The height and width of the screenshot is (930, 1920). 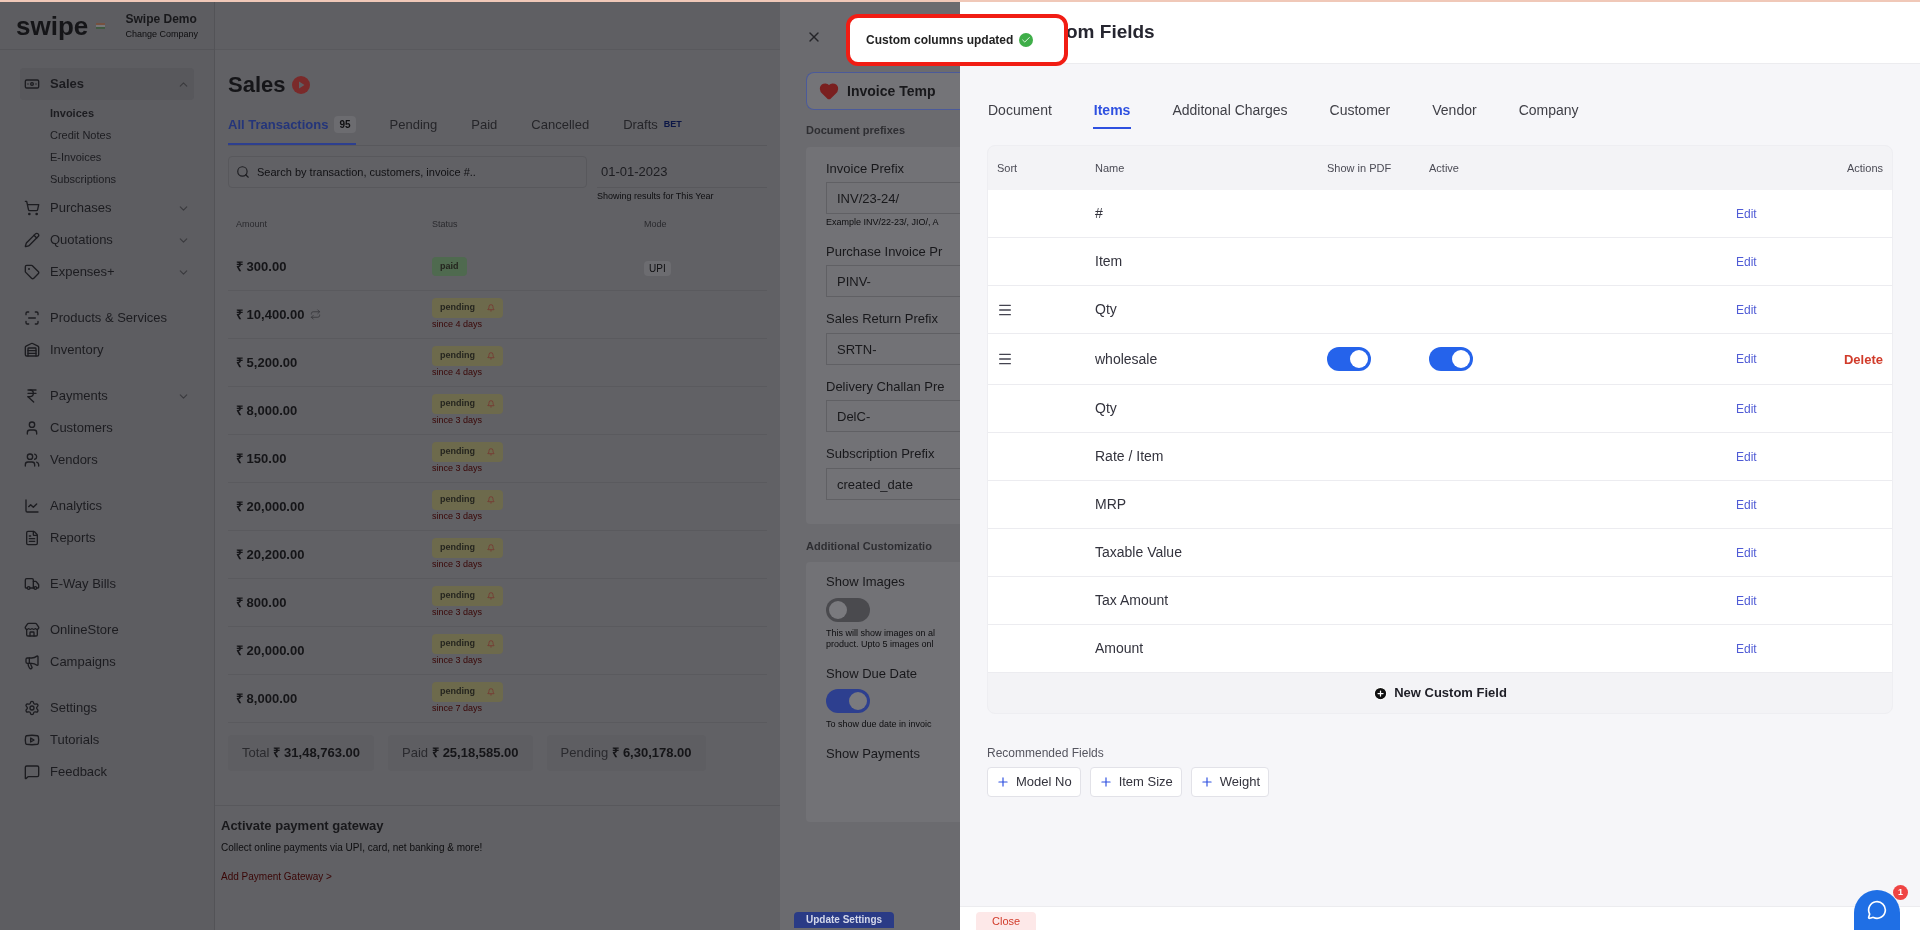 I want to click on users-icon, so click(x=32, y=460).